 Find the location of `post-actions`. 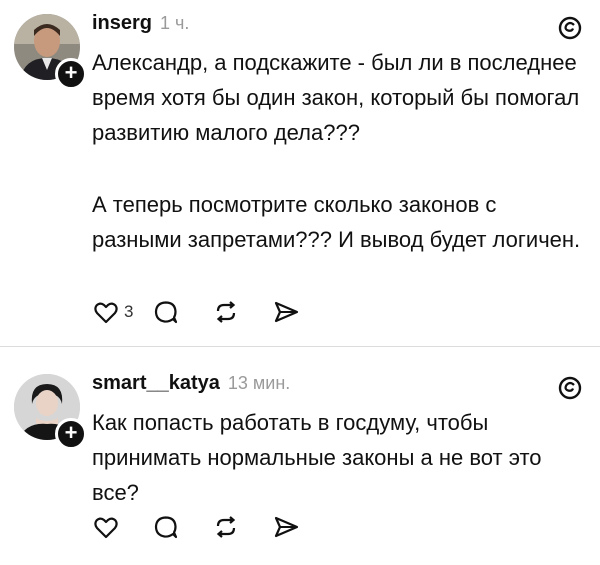

post-actions is located at coordinates (212, 527).